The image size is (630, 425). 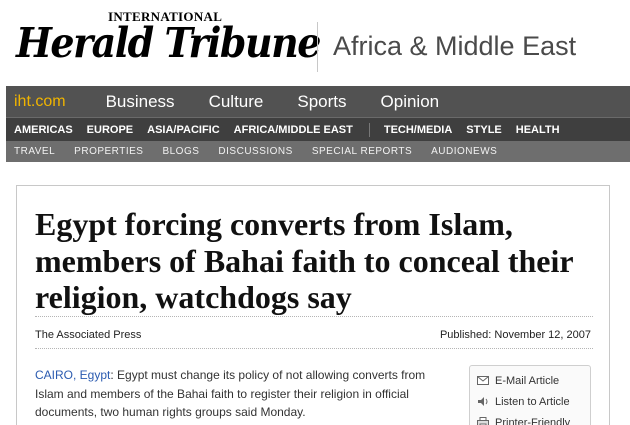 I want to click on tool-label: Listen to Article, so click(x=532, y=401).